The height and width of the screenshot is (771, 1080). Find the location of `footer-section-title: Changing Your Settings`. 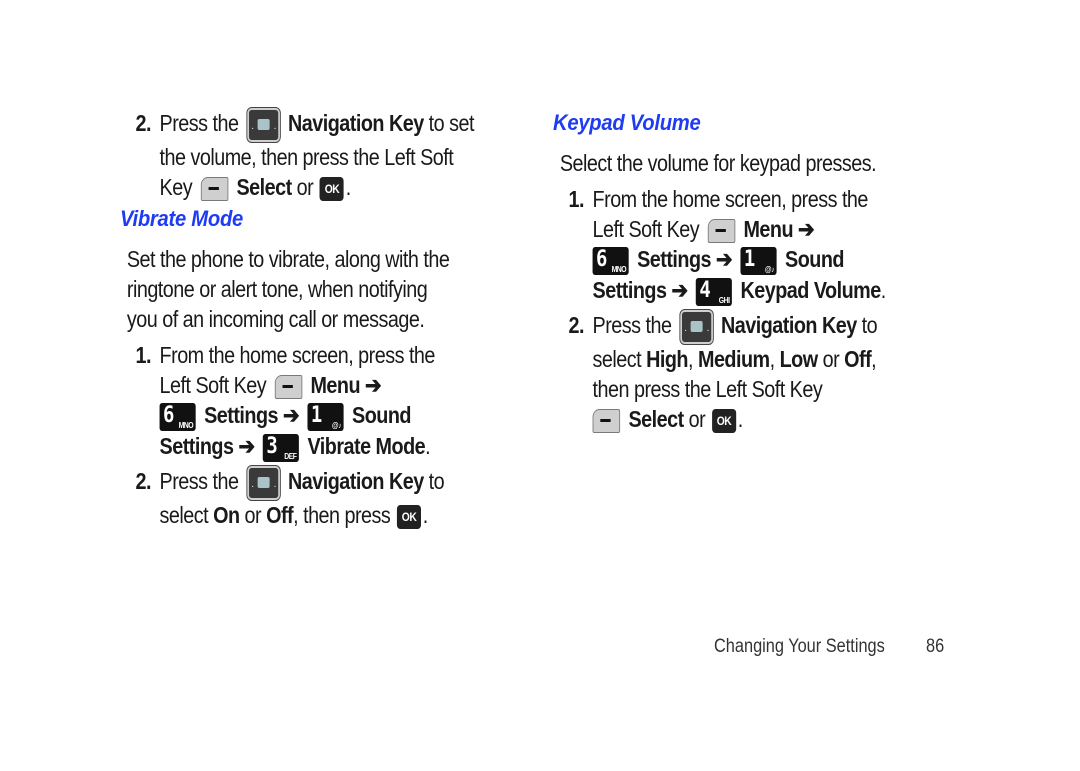

footer-section-title: Changing Your Settings is located at coordinates (799, 646).